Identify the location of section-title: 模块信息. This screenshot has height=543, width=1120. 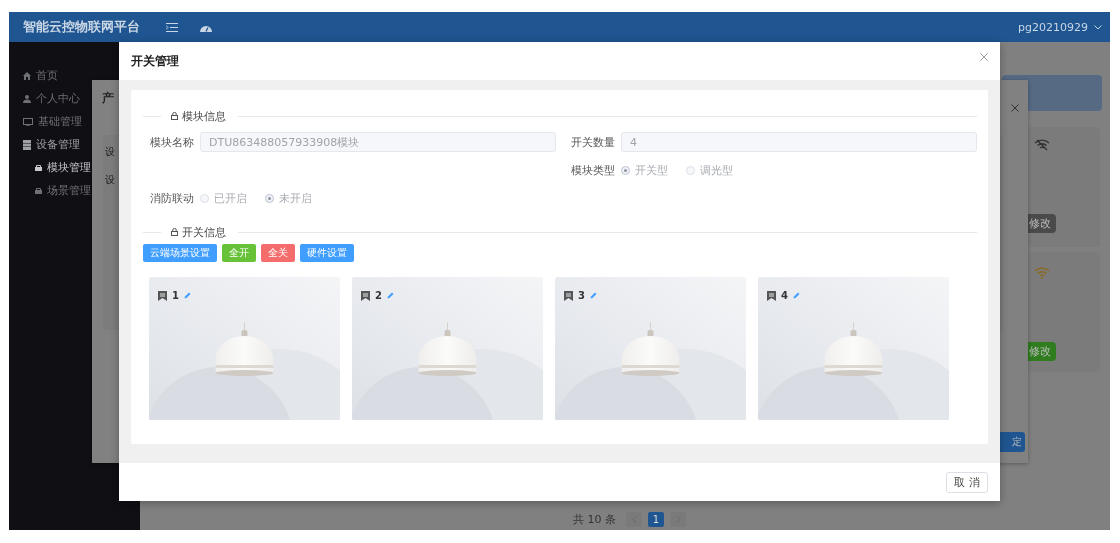
(204, 116).